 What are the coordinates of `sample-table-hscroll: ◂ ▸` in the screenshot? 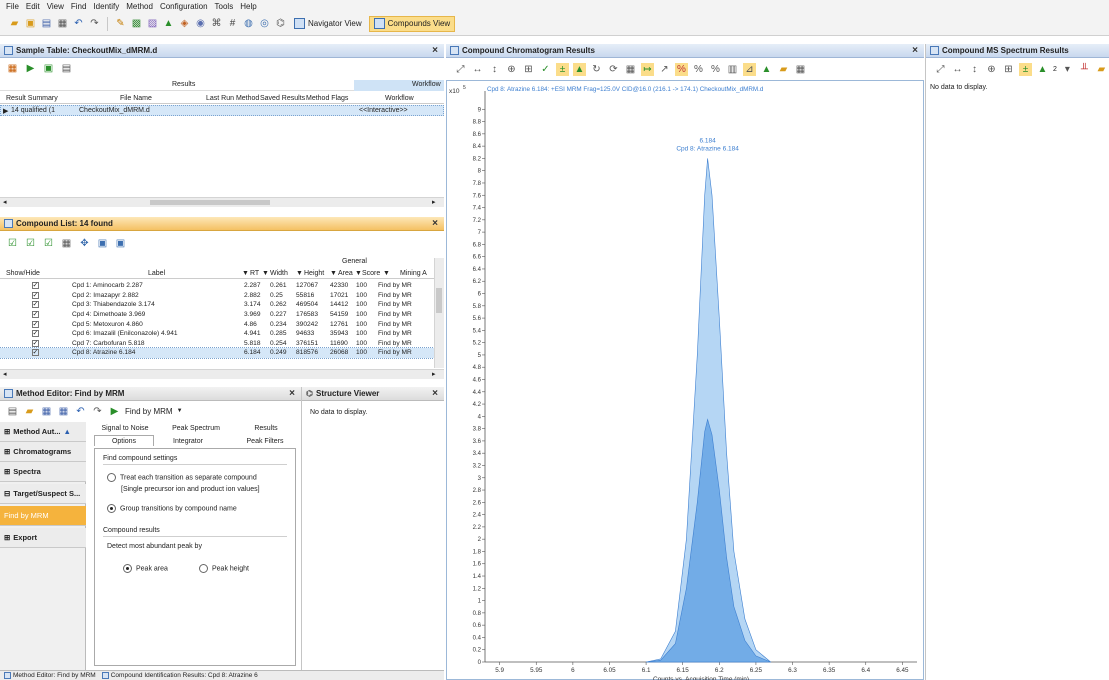 It's located at (222, 202).